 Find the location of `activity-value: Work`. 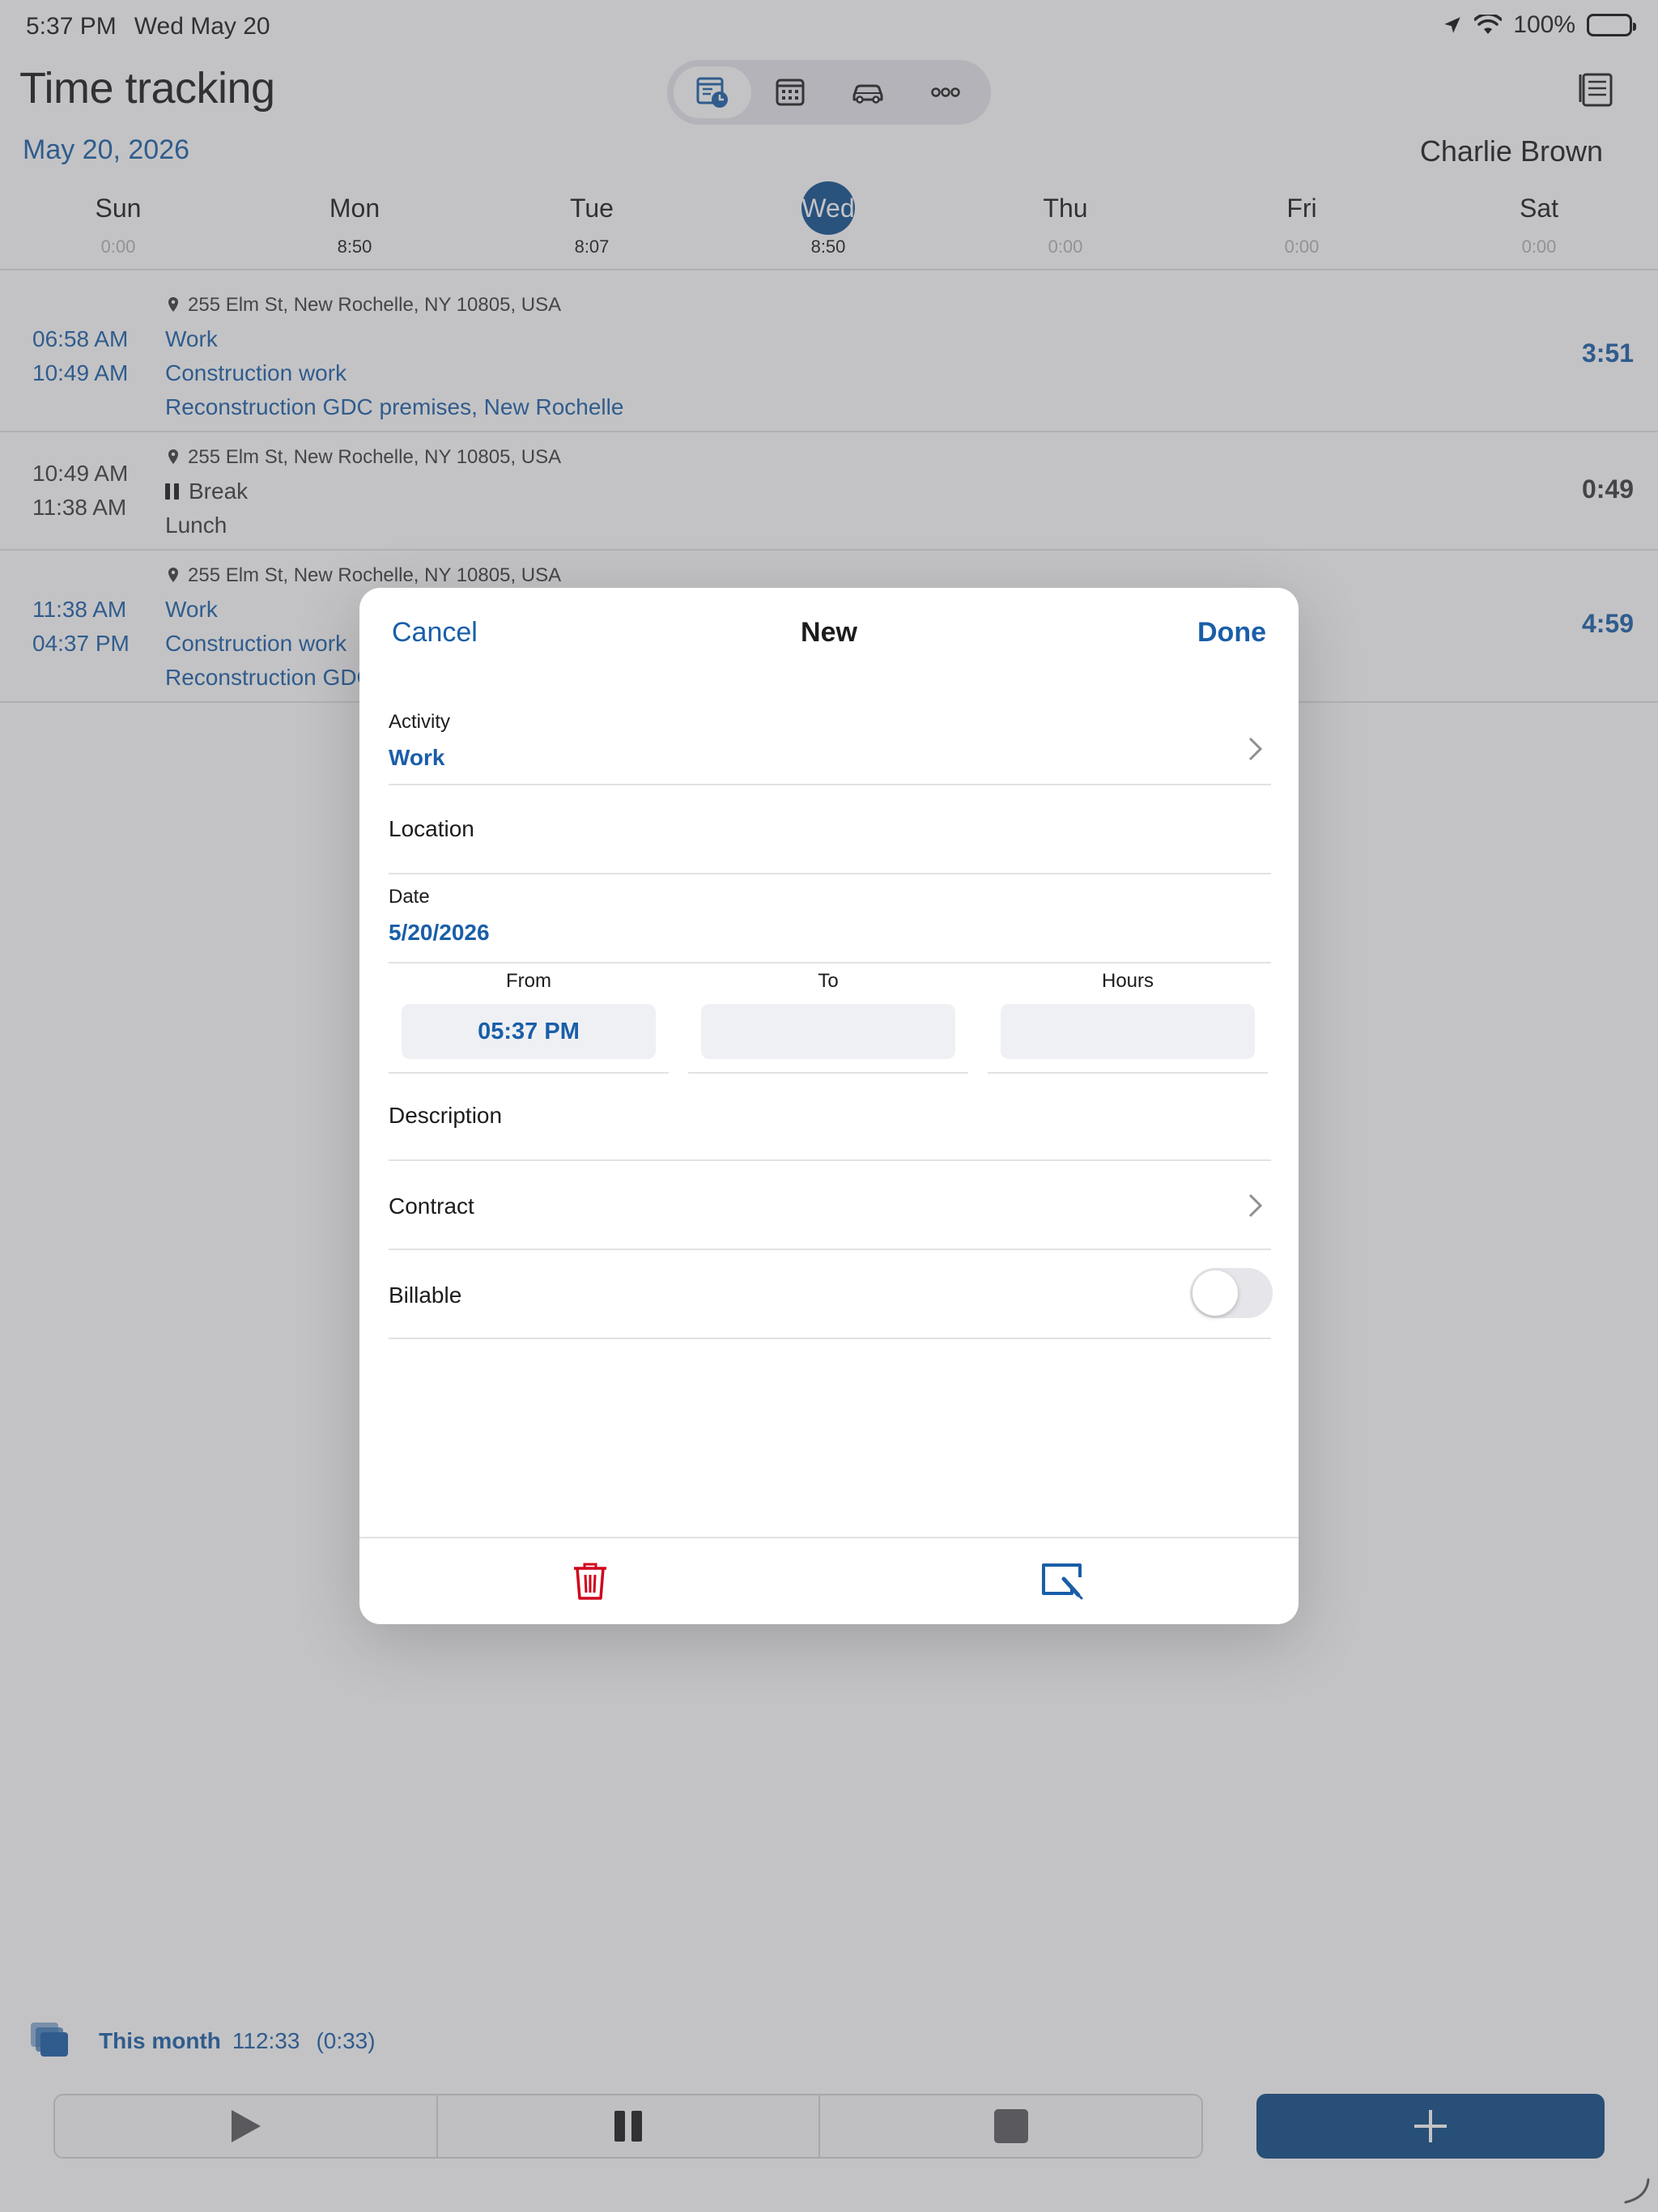

activity-value: Work is located at coordinates (417, 758).